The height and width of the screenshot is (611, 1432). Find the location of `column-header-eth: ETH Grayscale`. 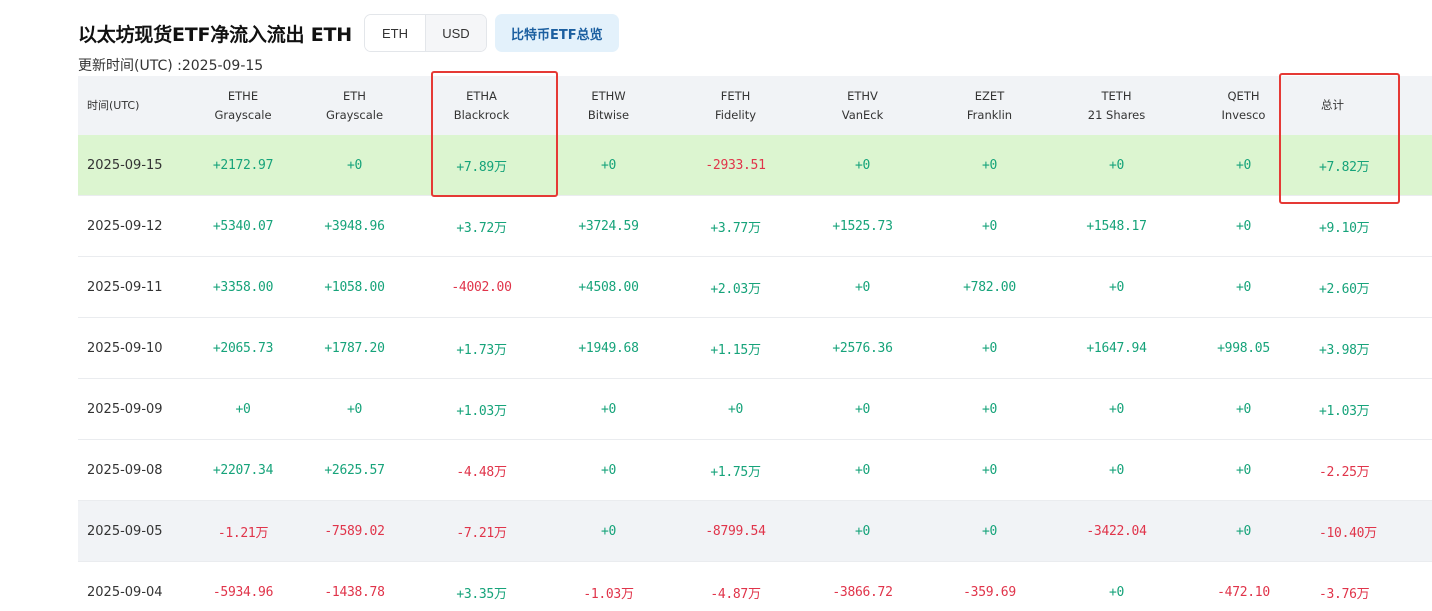

column-header-eth: ETH Grayscale is located at coordinates (354, 106).